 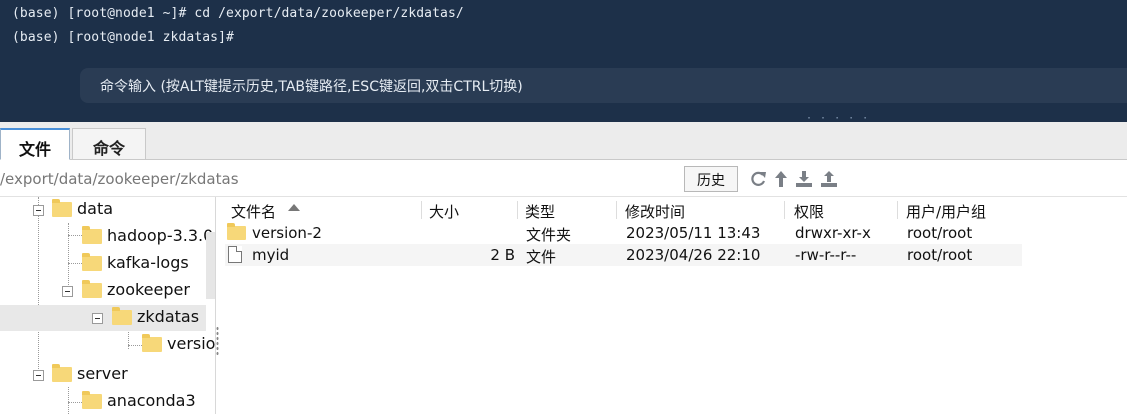 I want to click on tree-item-kafka-logs: kafka-logs, so click(x=103, y=264).